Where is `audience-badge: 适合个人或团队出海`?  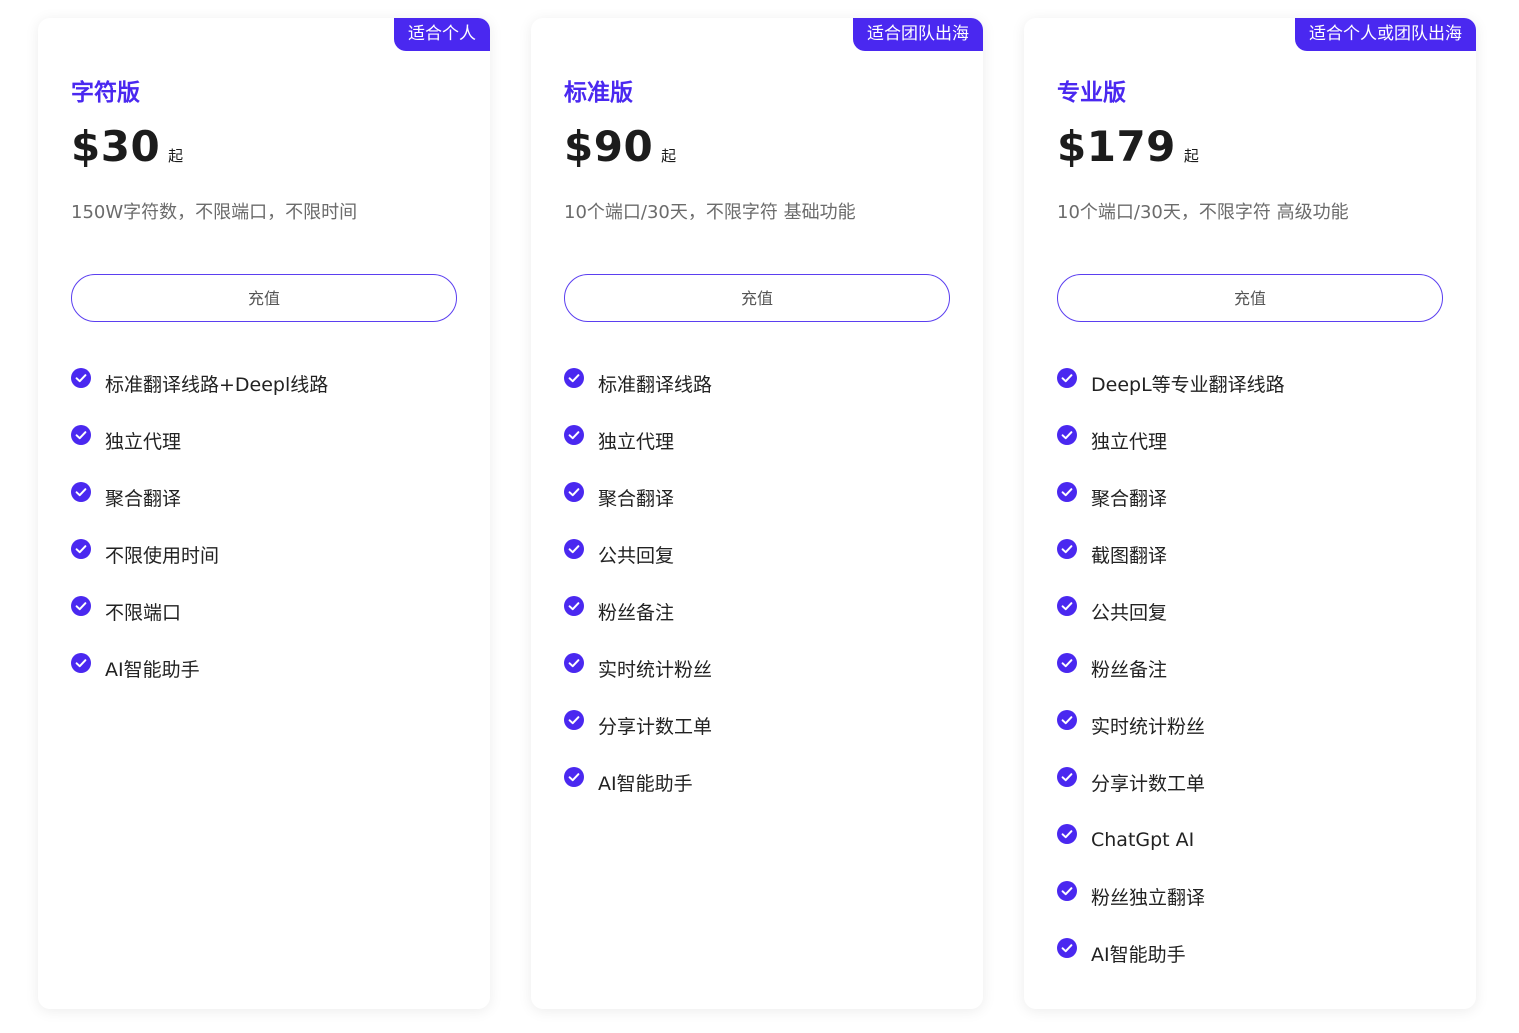
audience-badge: 适合个人或团队出海 is located at coordinates (1385, 34).